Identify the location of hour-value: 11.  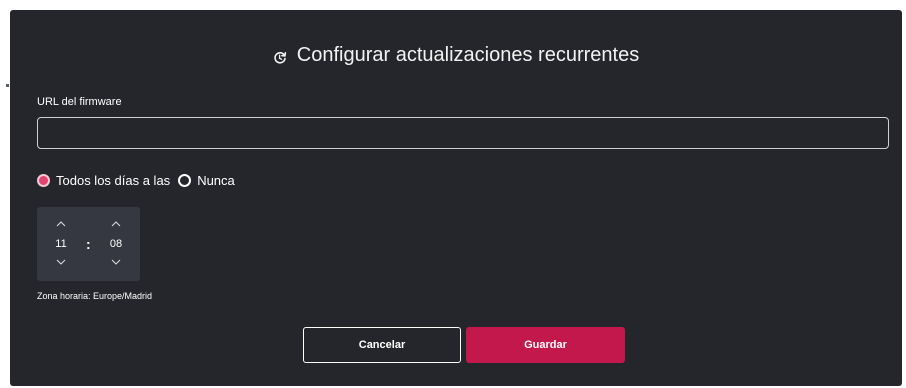
(61, 244).